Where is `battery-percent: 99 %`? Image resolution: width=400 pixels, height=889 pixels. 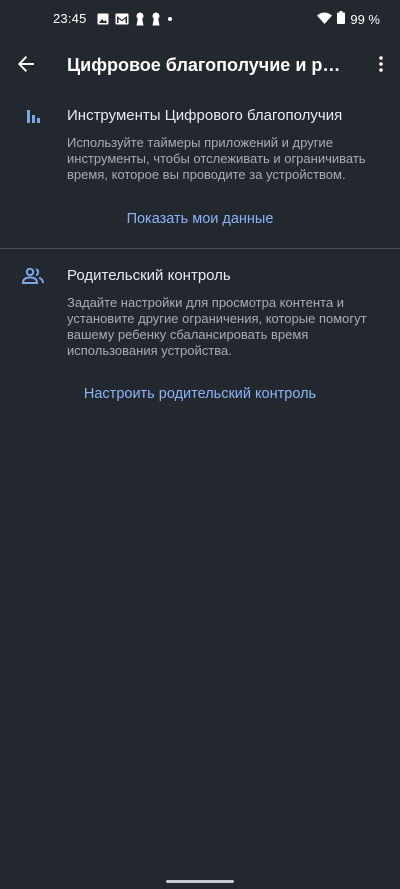 battery-percent: 99 % is located at coordinates (365, 19).